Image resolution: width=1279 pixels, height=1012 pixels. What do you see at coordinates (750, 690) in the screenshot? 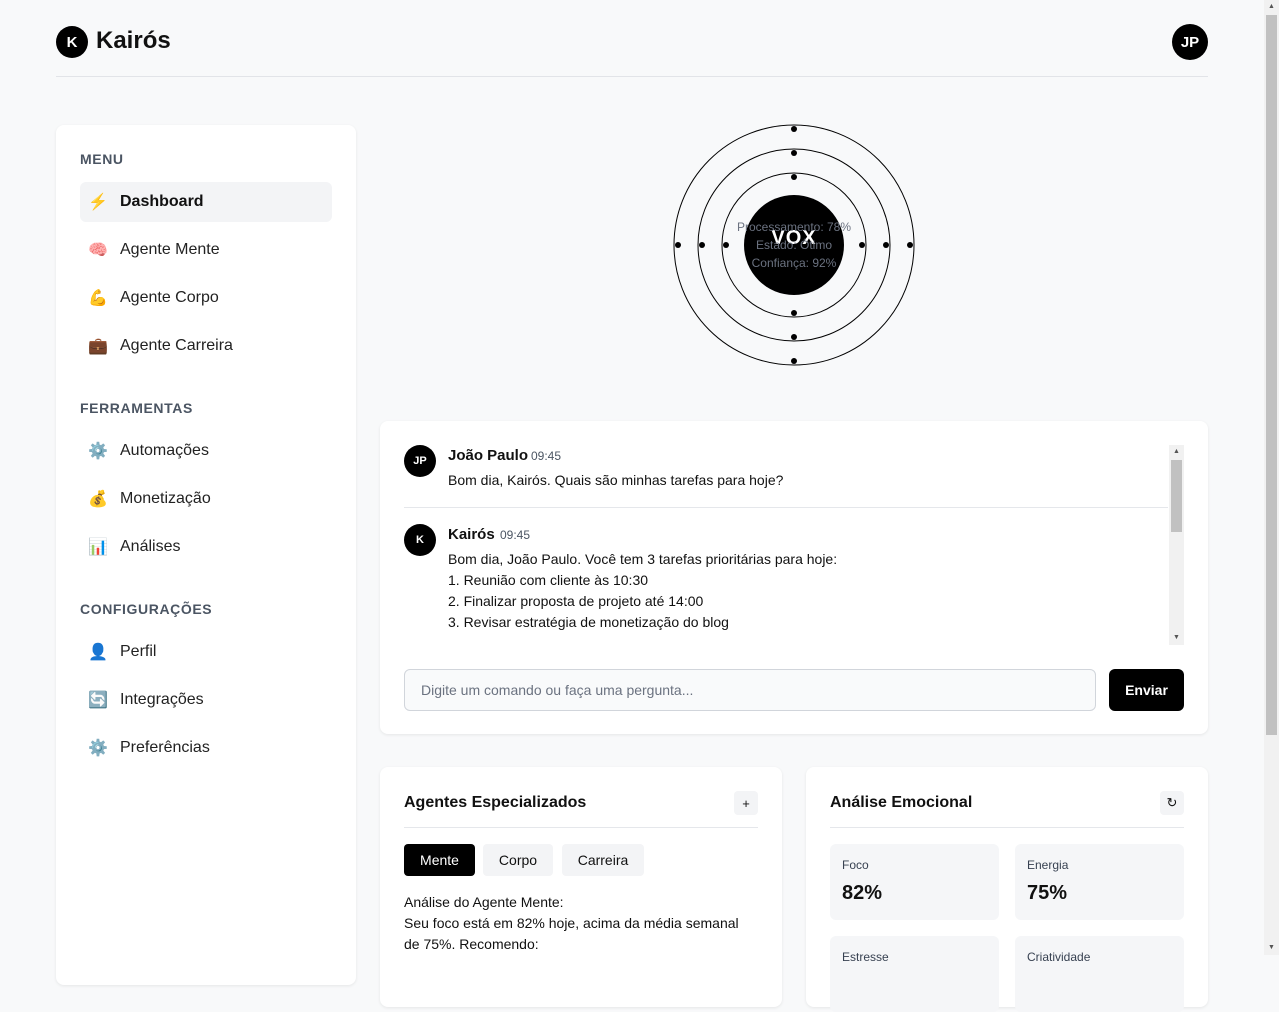
I see `chat-input` at bounding box center [750, 690].